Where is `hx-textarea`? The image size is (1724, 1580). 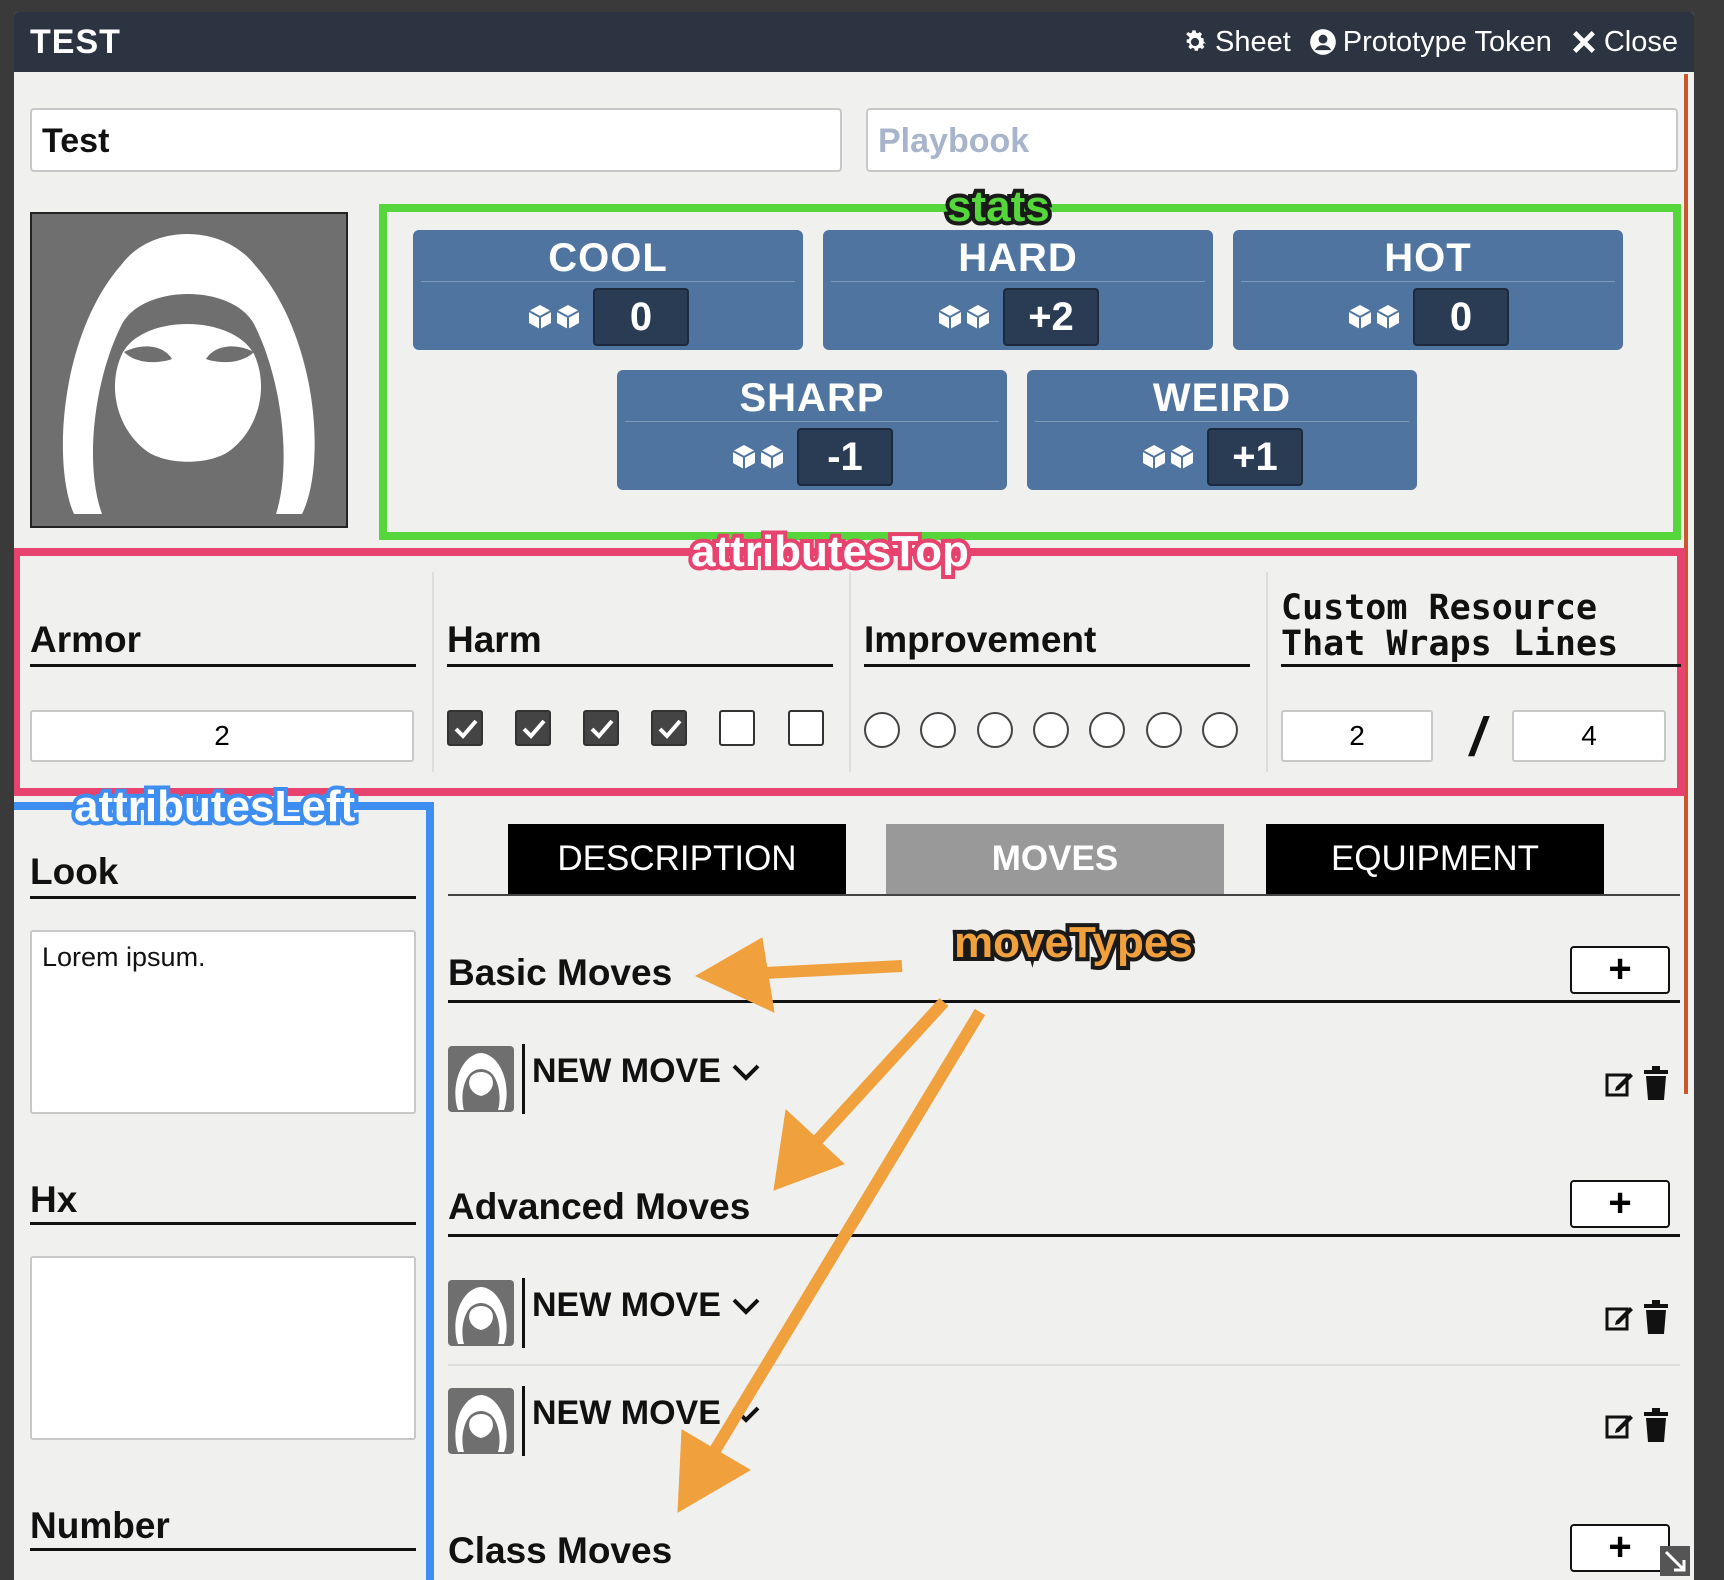
hx-textarea is located at coordinates (223, 1348).